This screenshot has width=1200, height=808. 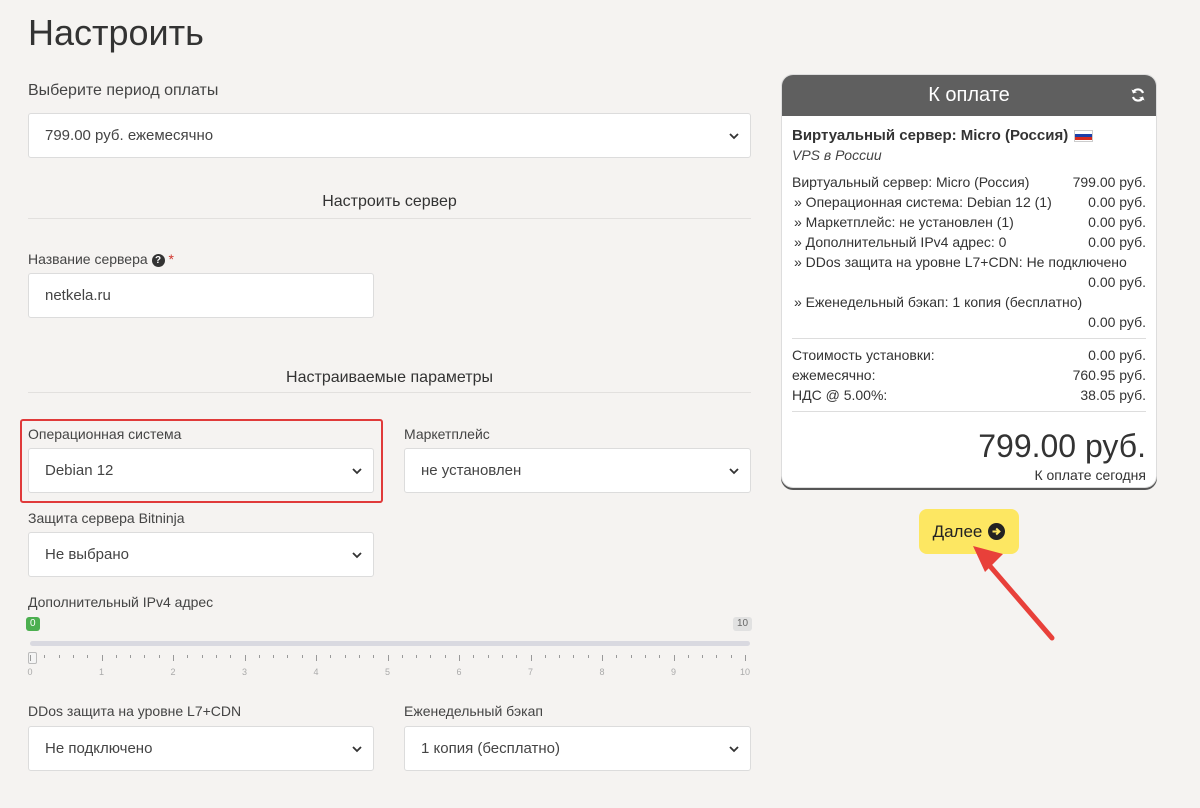 What do you see at coordinates (577, 748) in the screenshot?
I see `backup-select: 1 копия (бесплатно)` at bounding box center [577, 748].